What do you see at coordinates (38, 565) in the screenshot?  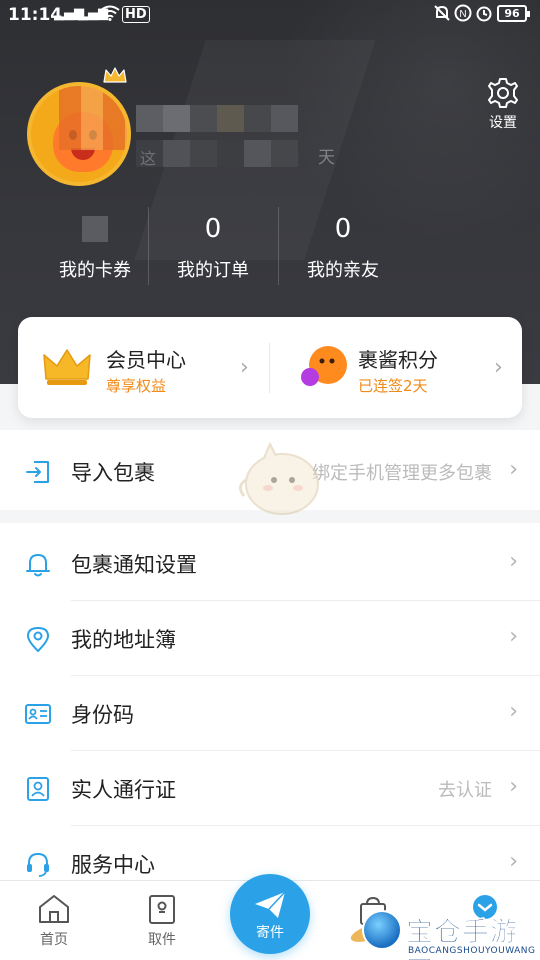 I see `bell-icon` at bounding box center [38, 565].